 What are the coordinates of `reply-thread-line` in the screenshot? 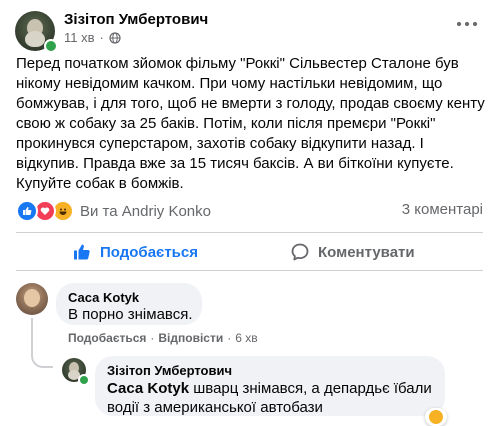 It's located at (42, 343).